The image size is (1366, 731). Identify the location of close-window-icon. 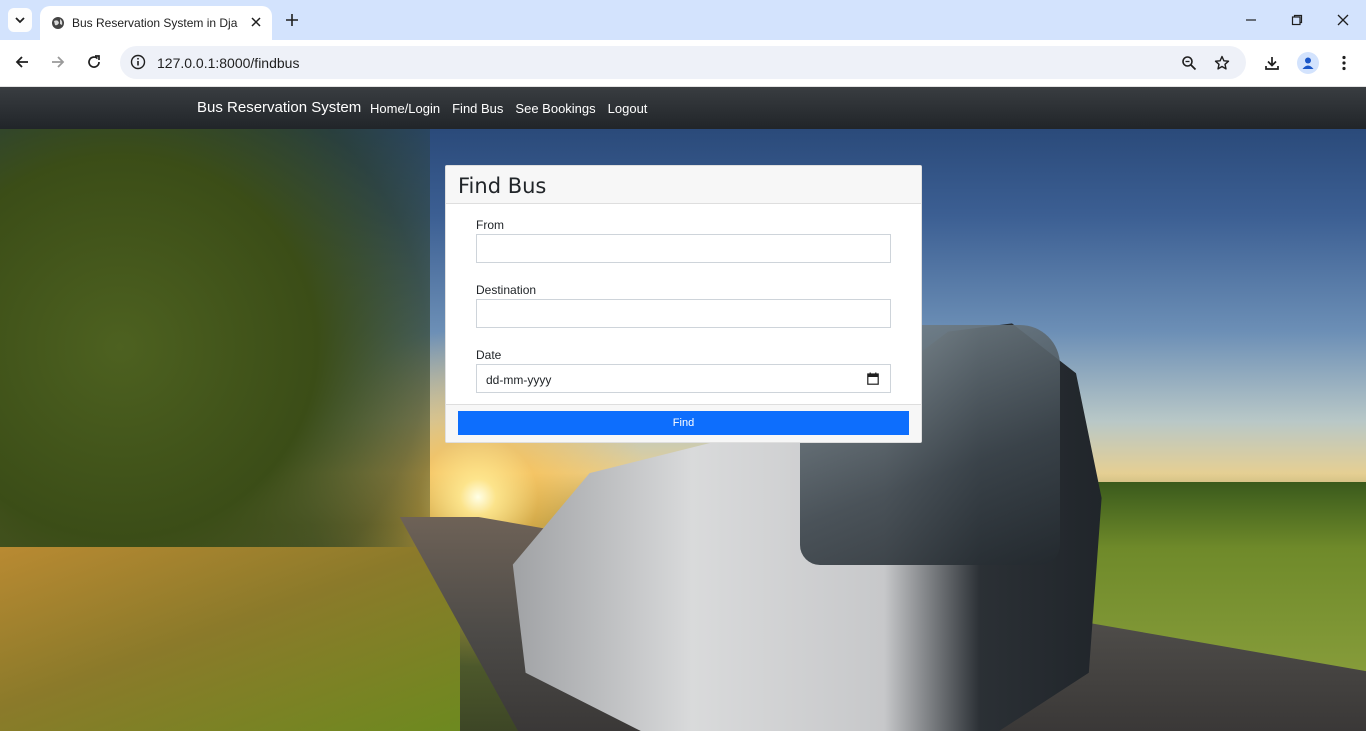
(1343, 20).